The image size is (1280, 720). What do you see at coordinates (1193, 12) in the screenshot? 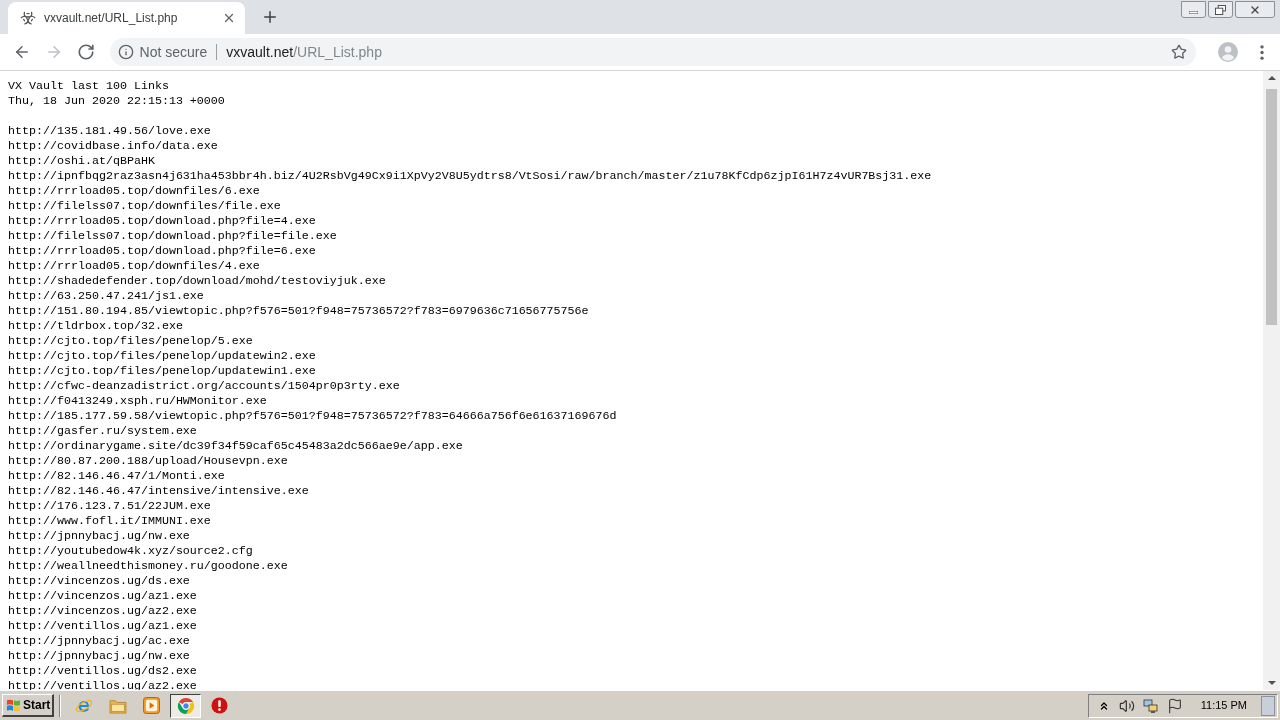
I see `minimize-icon` at bounding box center [1193, 12].